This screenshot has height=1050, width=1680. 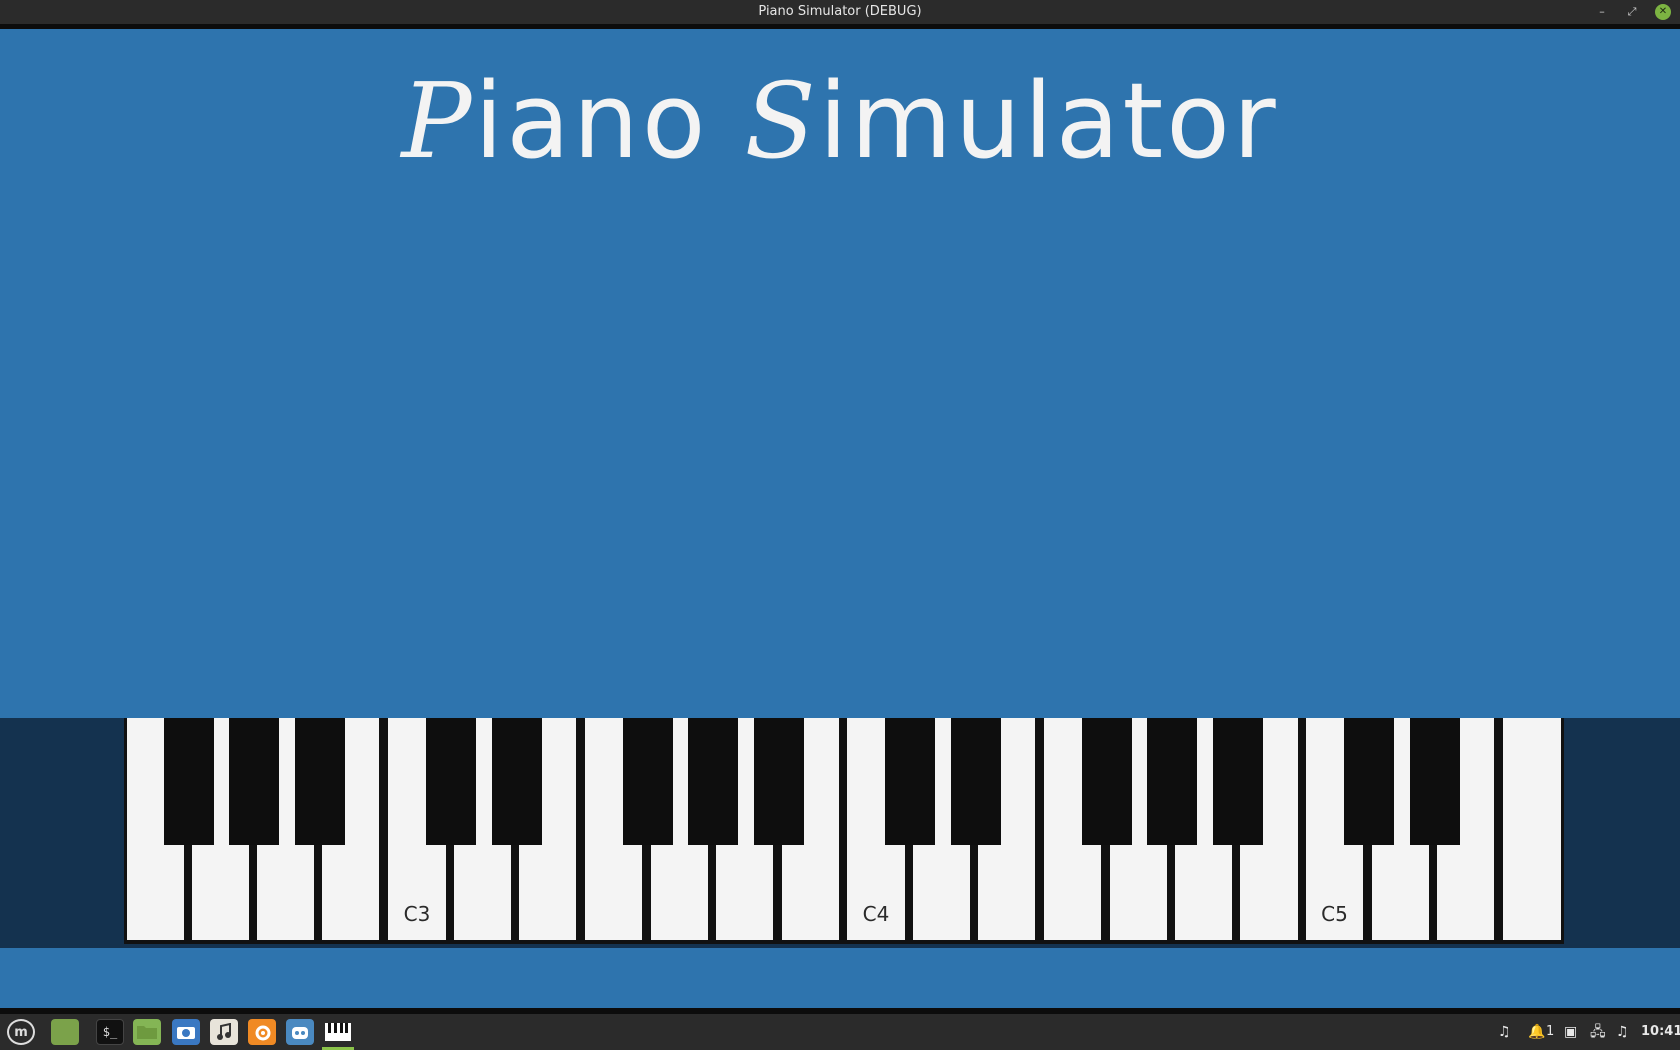 I want to click on blender-logo-icon, so click(x=263, y=1033).